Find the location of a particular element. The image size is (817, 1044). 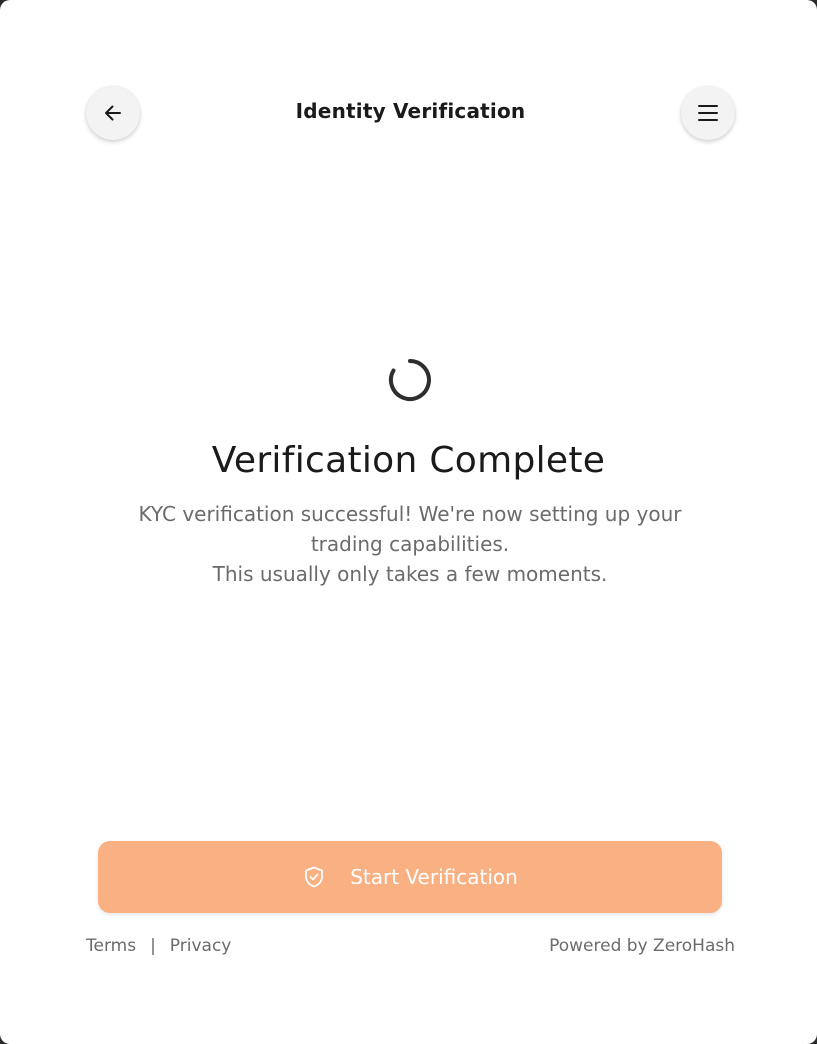

footer-links: Terms | Privacy is located at coordinates (158, 946).